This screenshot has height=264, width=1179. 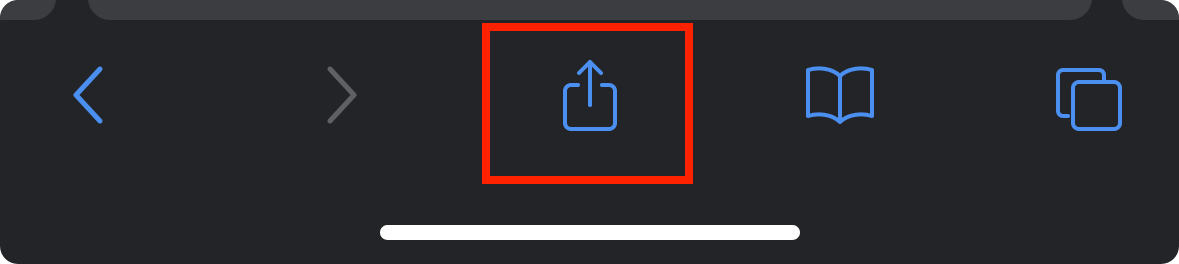 I want to click on open-book-icon, so click(x=840, y=95).